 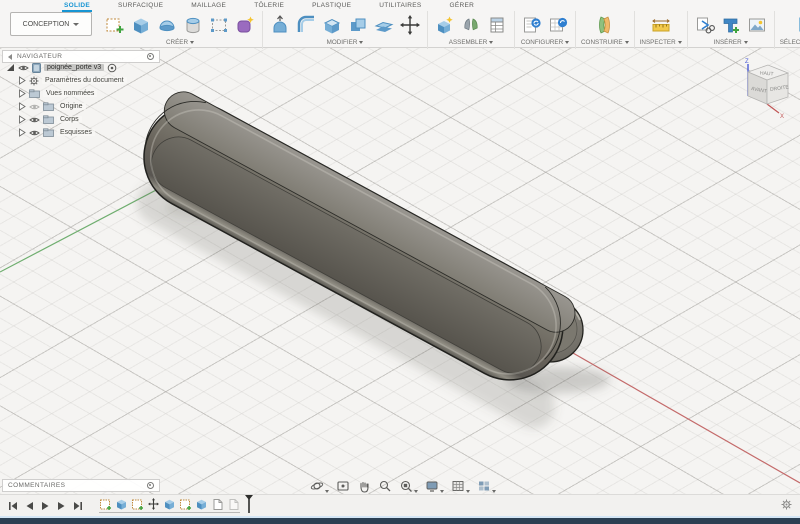 I want to click on group-label-modifier: MODIFIER, so click(x=345, y=42).